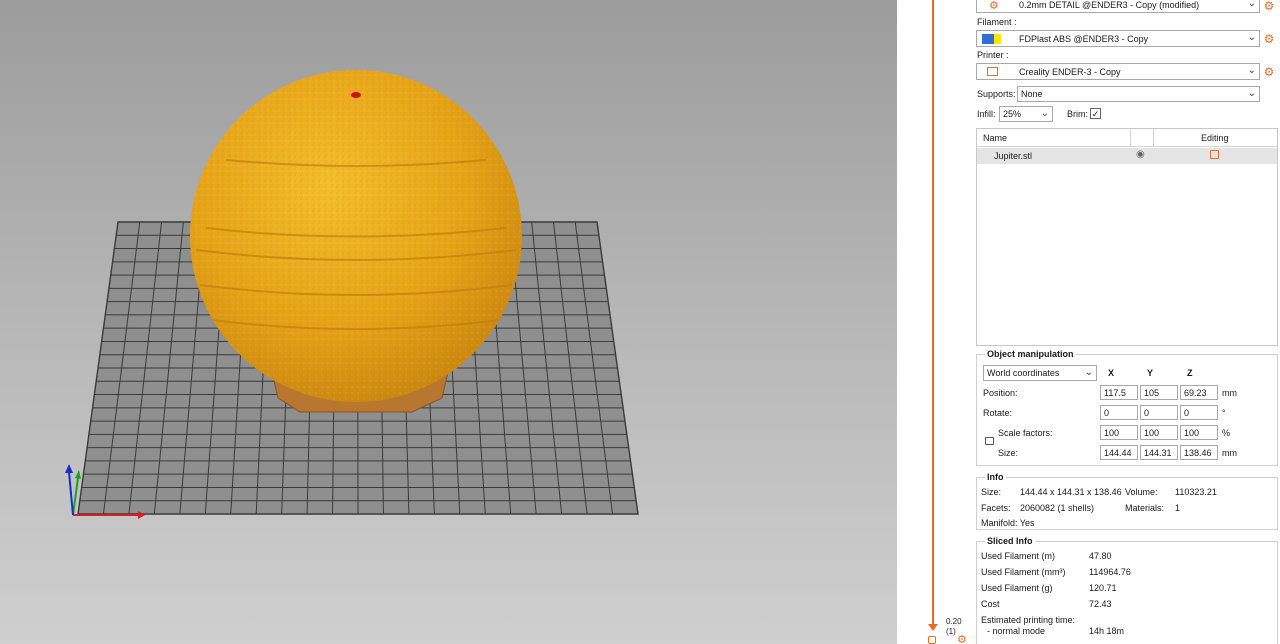  What do you see at coordinates (995, 477) in the screenshot?
I see `info-title: Info` at bounding box center [995, 477].